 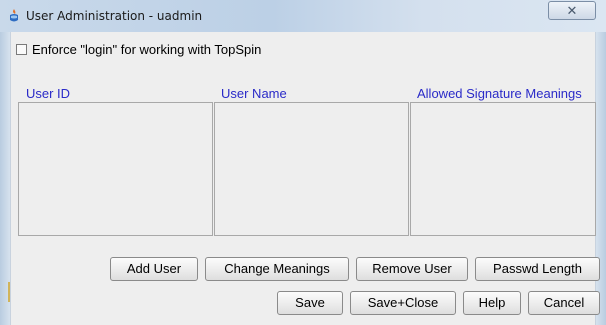 What do you see at coordinates (403, 303) in the screenshot?
I see `save-close-button: Save+Close` at bounding box center [403, 303].